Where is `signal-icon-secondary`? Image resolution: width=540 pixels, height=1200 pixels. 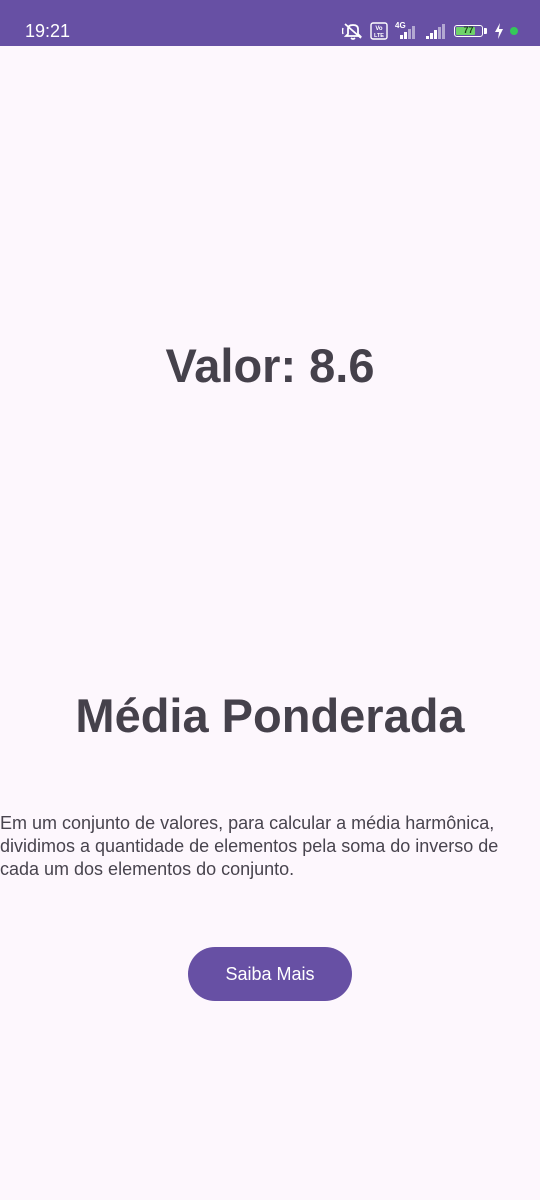 signal-icon-secondary is located at coordinates (436, 31).